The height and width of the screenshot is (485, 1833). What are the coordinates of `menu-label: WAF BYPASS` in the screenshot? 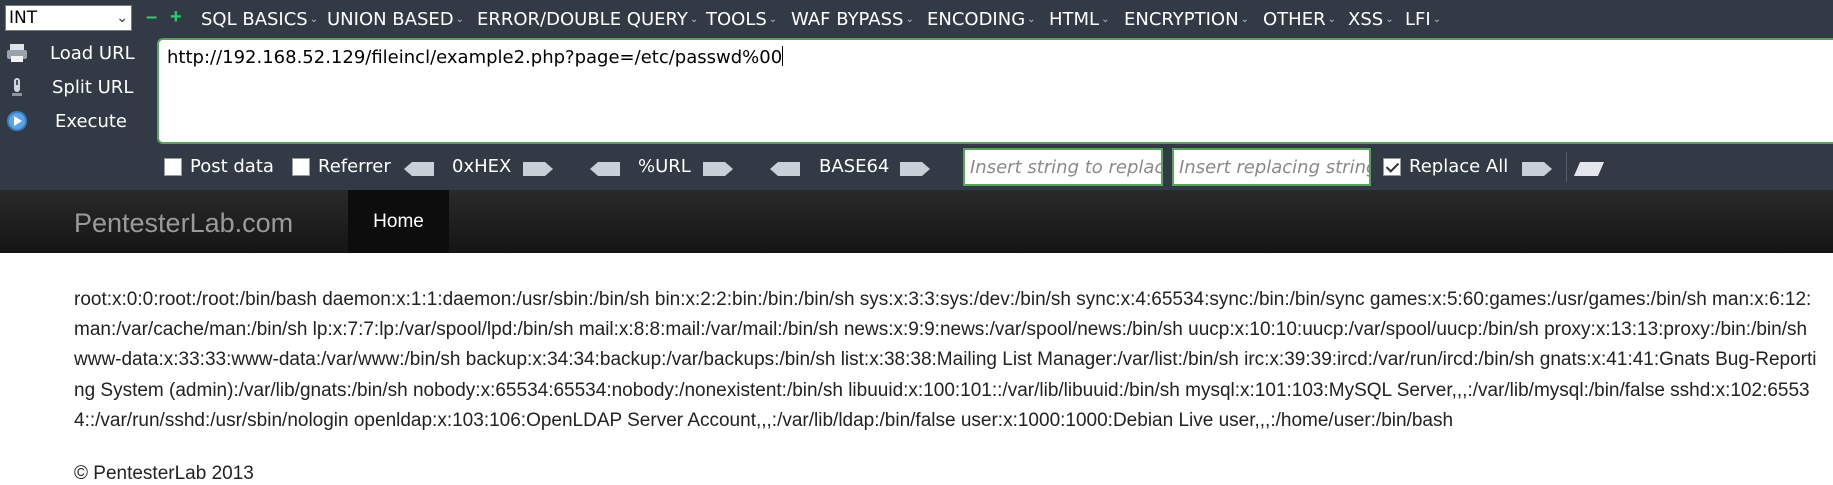 It's located at (847, 19).